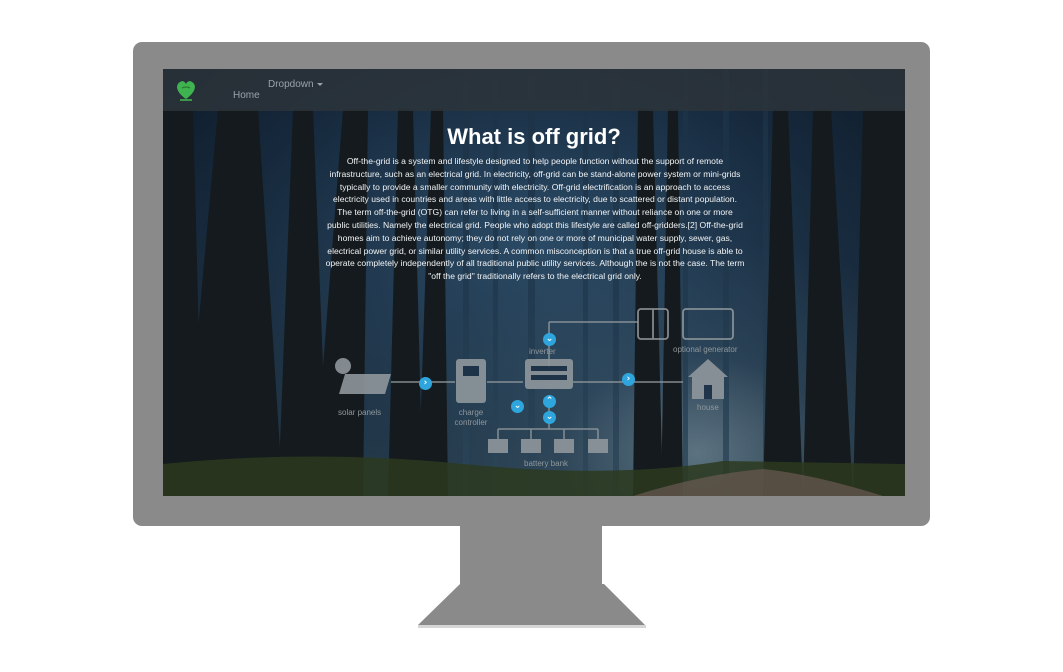 The image size is (1063, 672). I want to click on solar-panel-icon, so click(363, 376).